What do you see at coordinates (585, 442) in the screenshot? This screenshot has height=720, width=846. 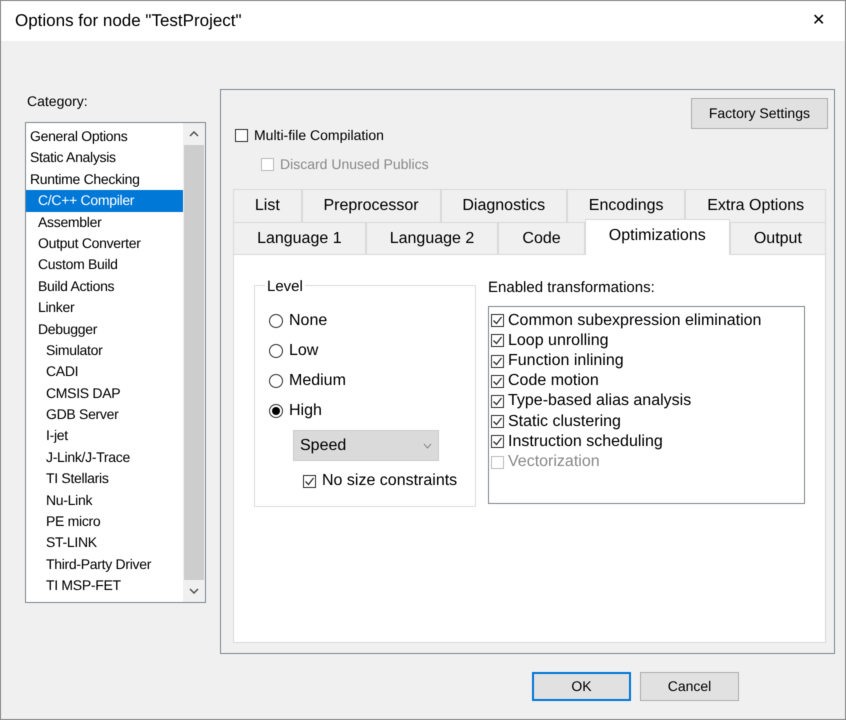 I see `transformation-label: Instruction scheduling` at bounding box center [585, 442].